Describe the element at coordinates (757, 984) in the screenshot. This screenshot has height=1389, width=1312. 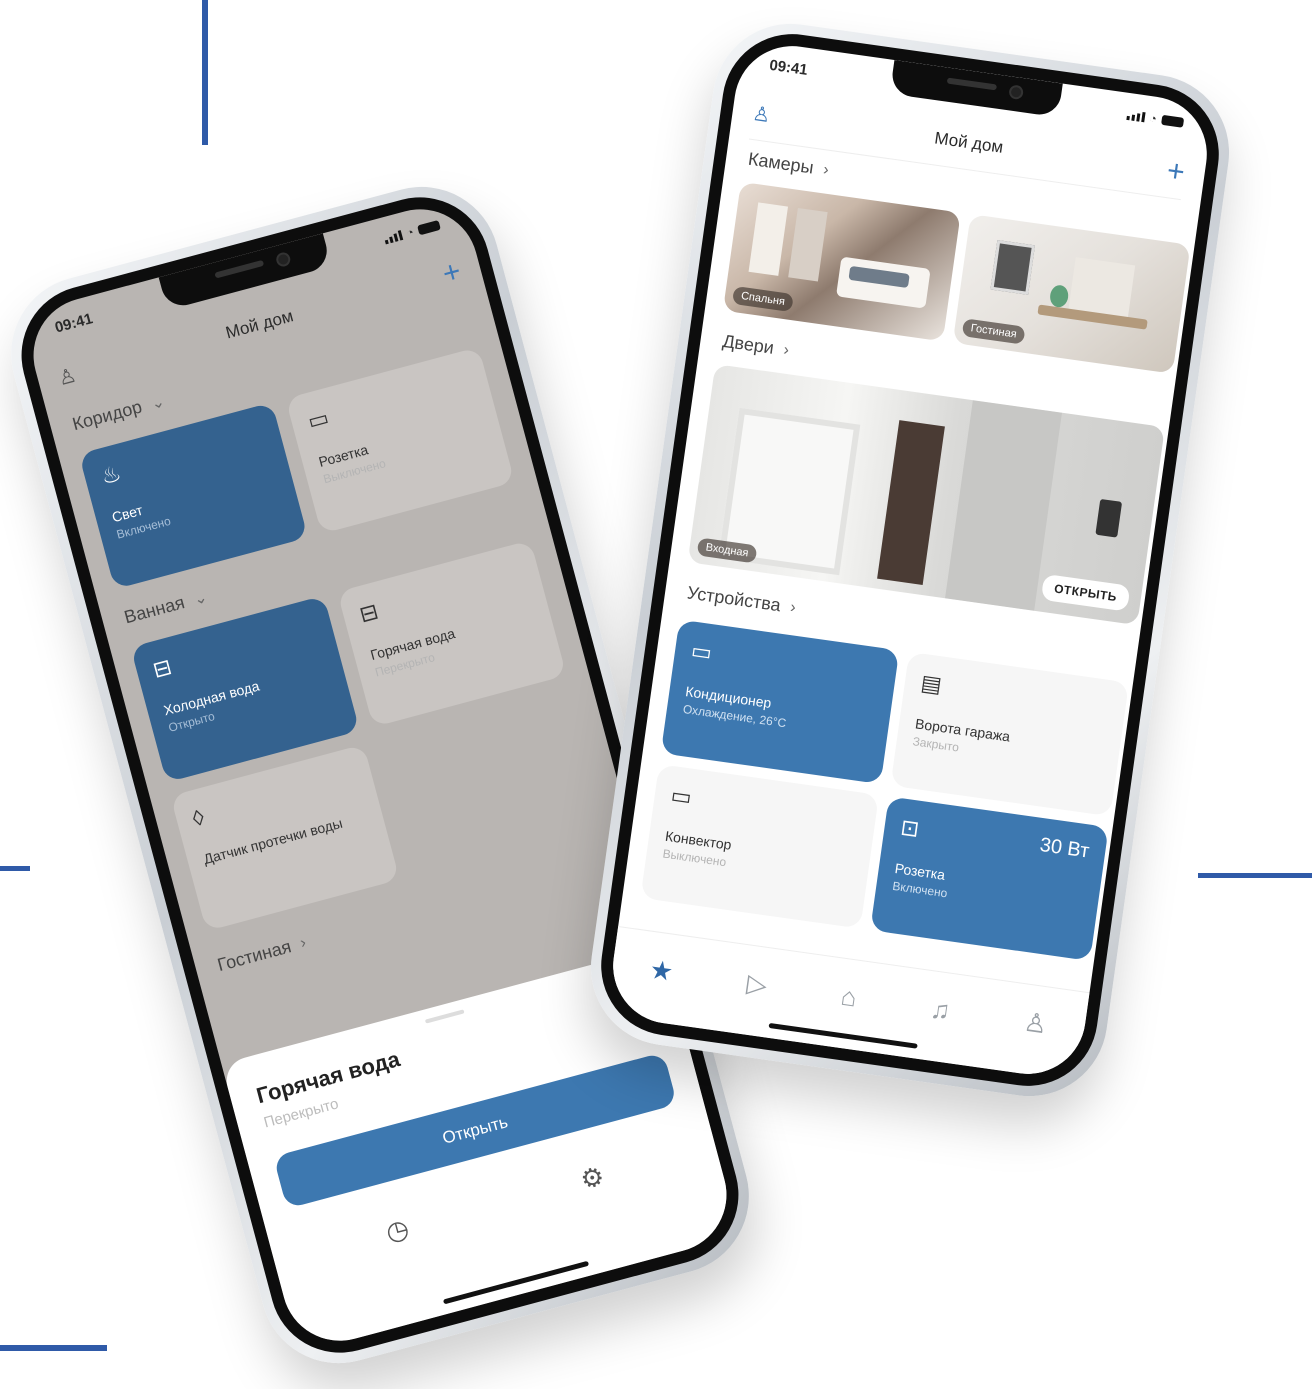
I see `play-icon: ▷` at that location.